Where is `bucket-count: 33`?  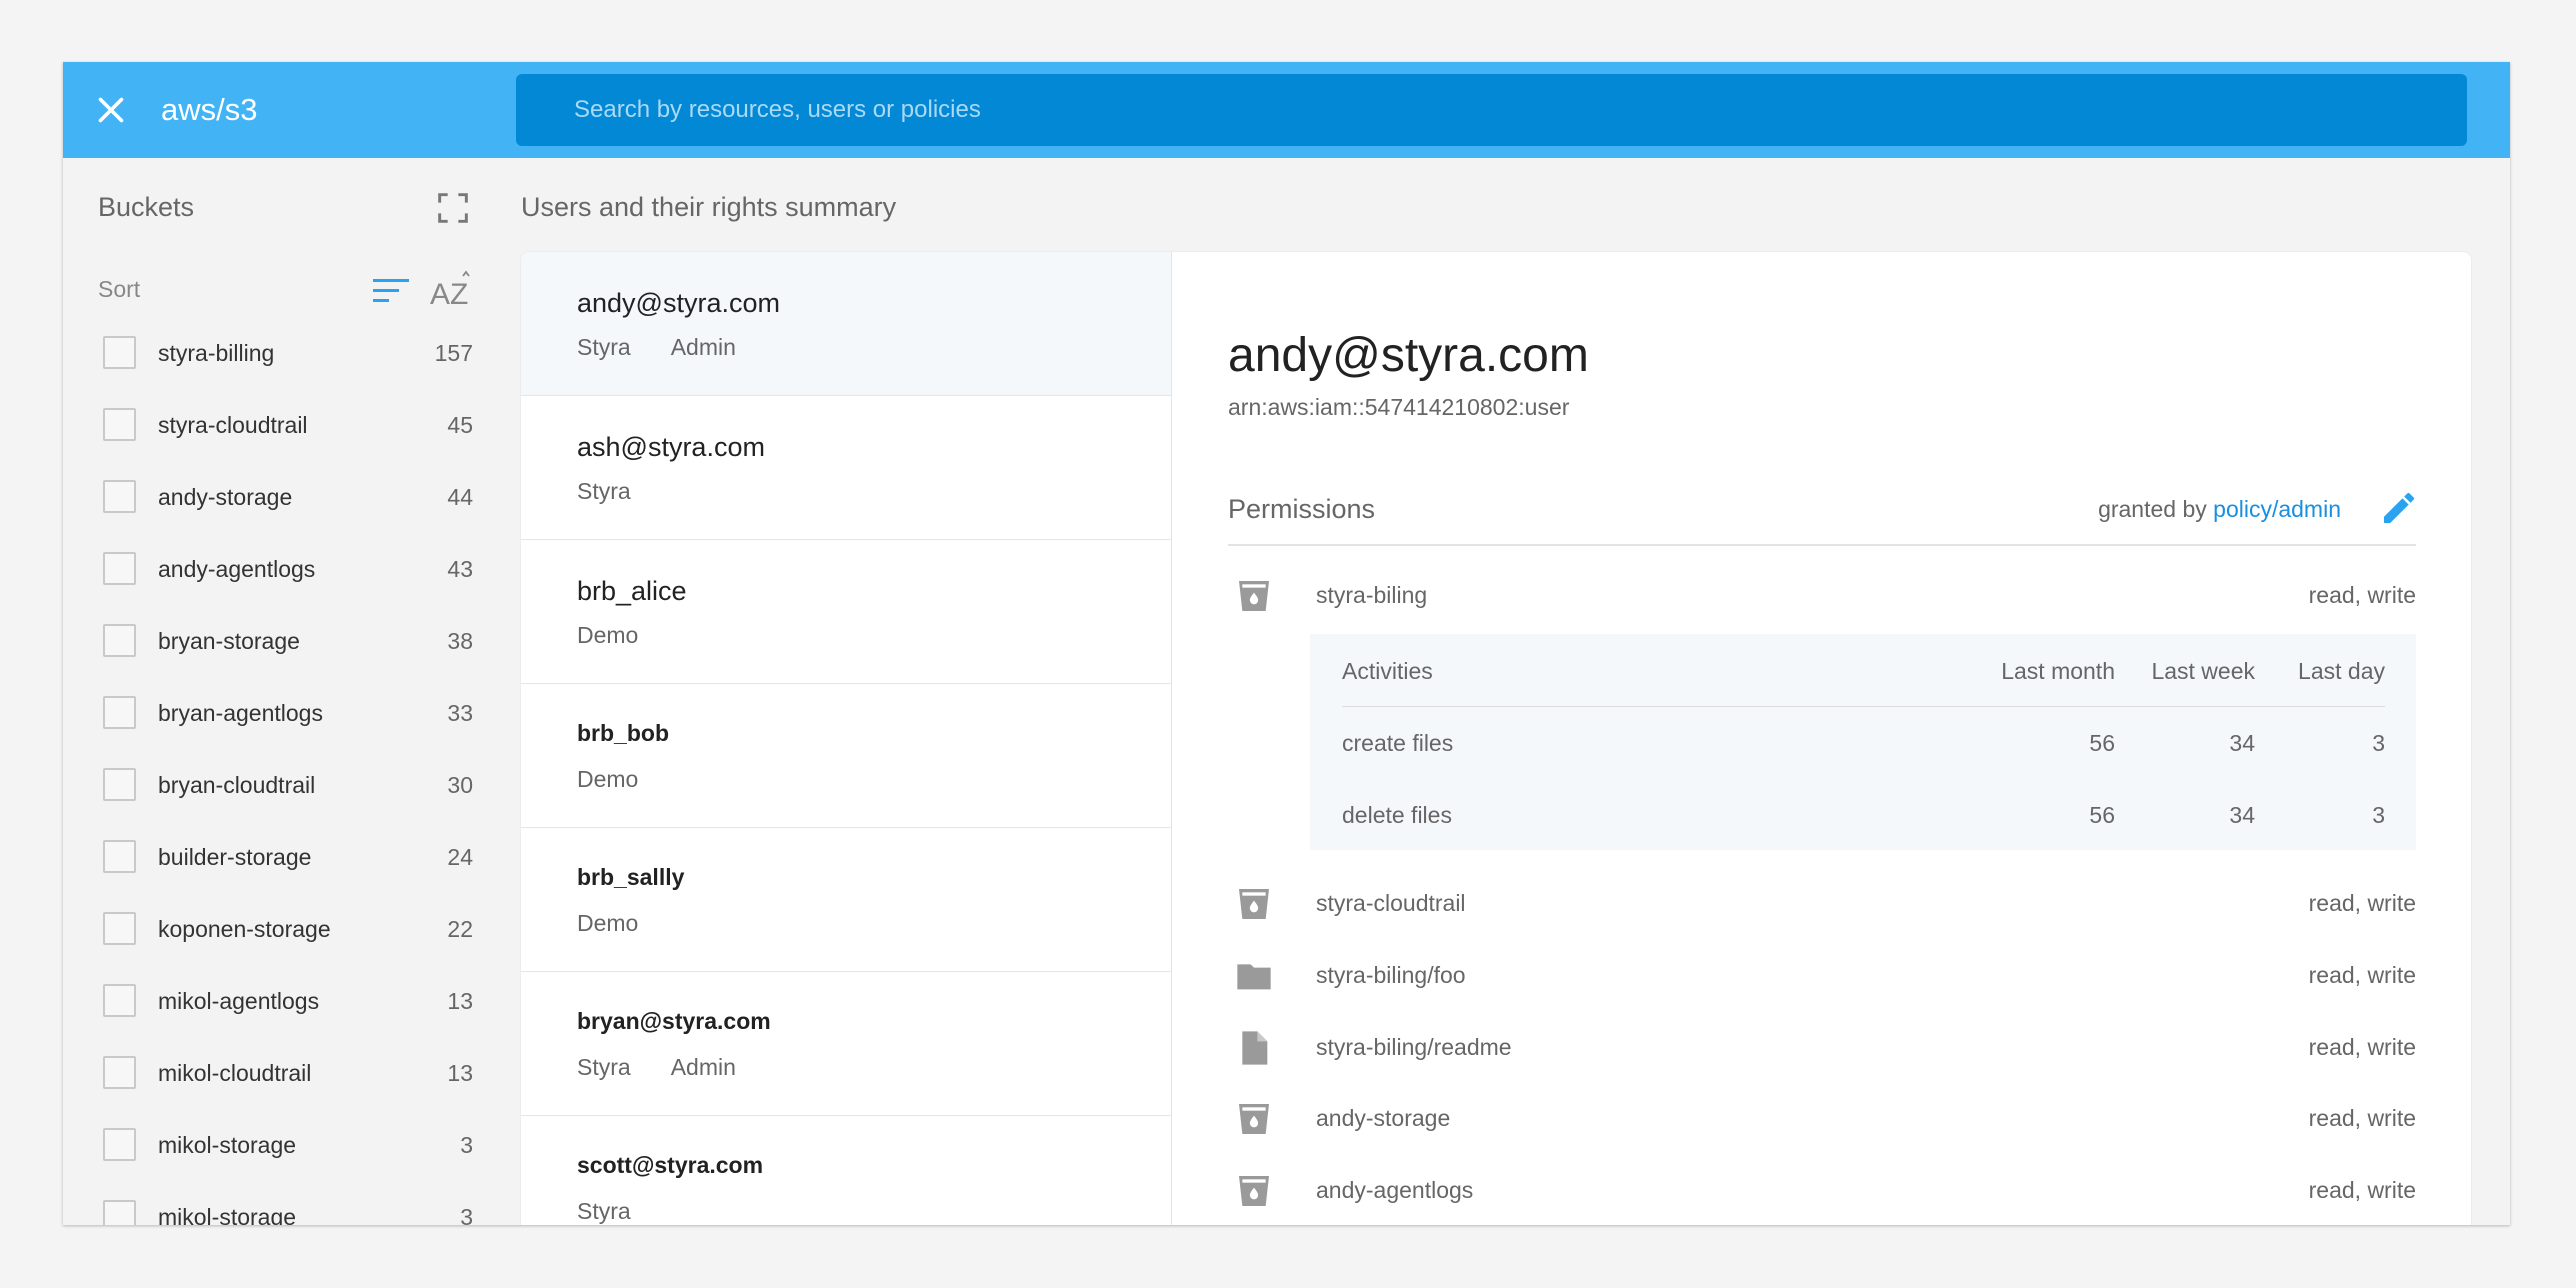 bucket-count: 33 is located at coordinates (460, 713).